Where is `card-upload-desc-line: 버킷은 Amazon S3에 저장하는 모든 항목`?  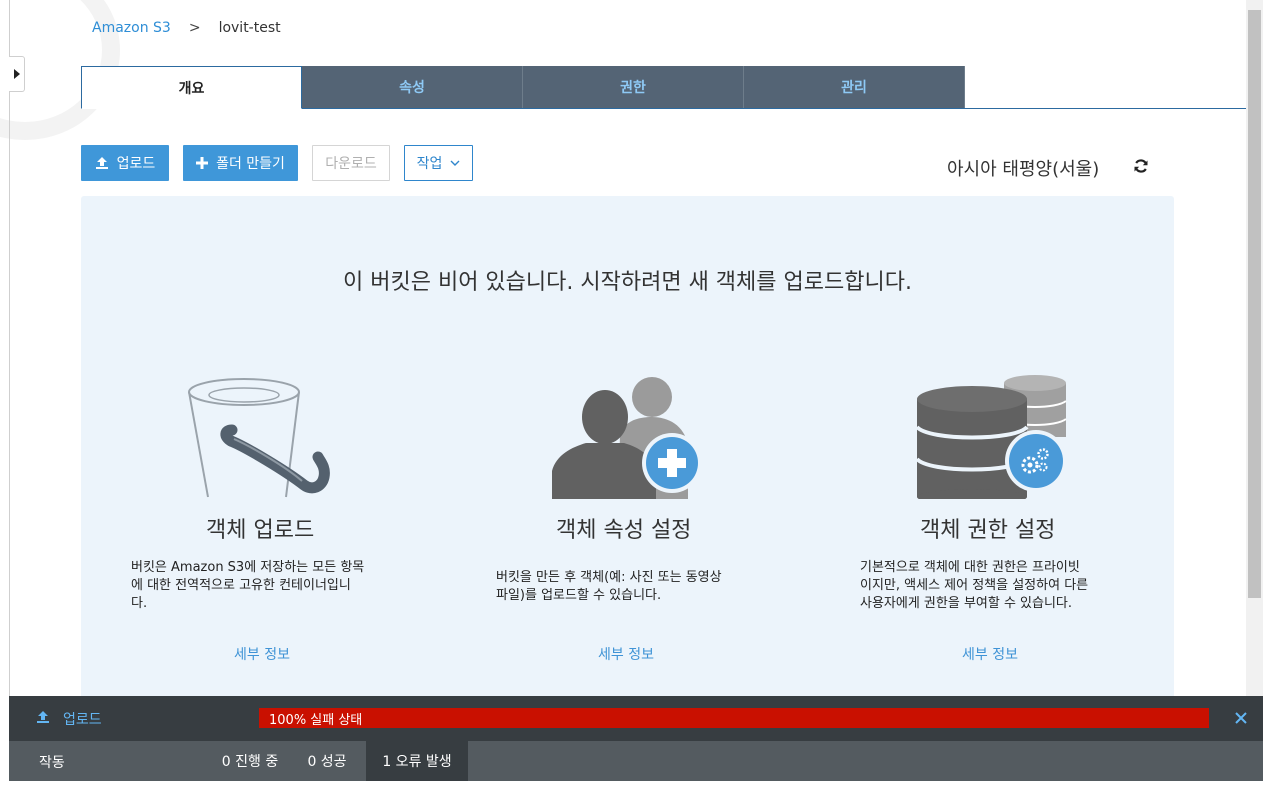
card-upload-desc-line: 버킷은 Amazon S3에 저장하는 모든 항목 is located at coordinates (248, 567).